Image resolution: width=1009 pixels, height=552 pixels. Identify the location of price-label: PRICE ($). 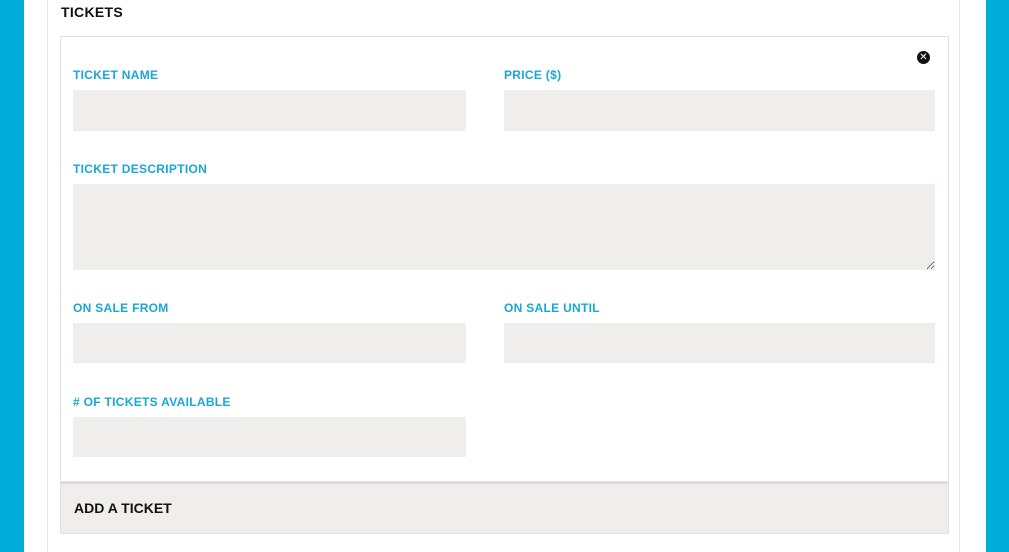
(533, 75).